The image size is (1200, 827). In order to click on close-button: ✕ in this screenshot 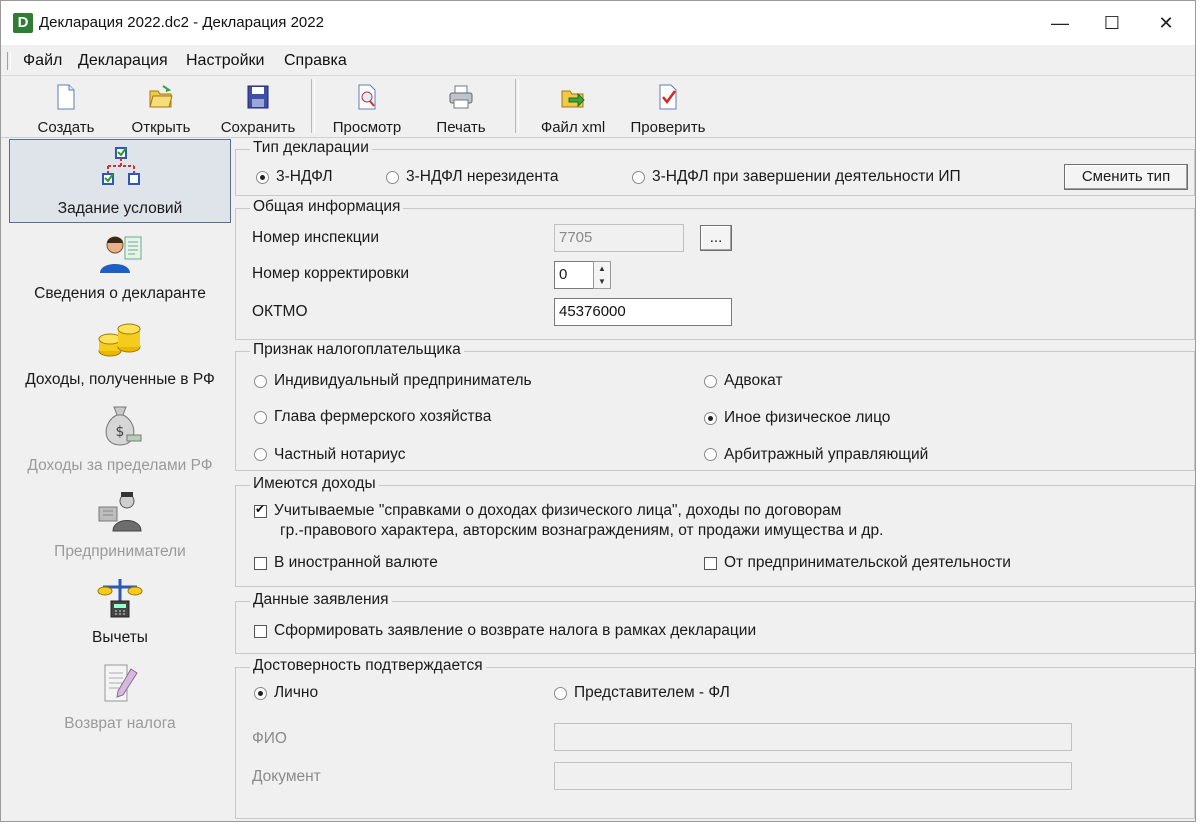, I will do `click(1166, 23)`.